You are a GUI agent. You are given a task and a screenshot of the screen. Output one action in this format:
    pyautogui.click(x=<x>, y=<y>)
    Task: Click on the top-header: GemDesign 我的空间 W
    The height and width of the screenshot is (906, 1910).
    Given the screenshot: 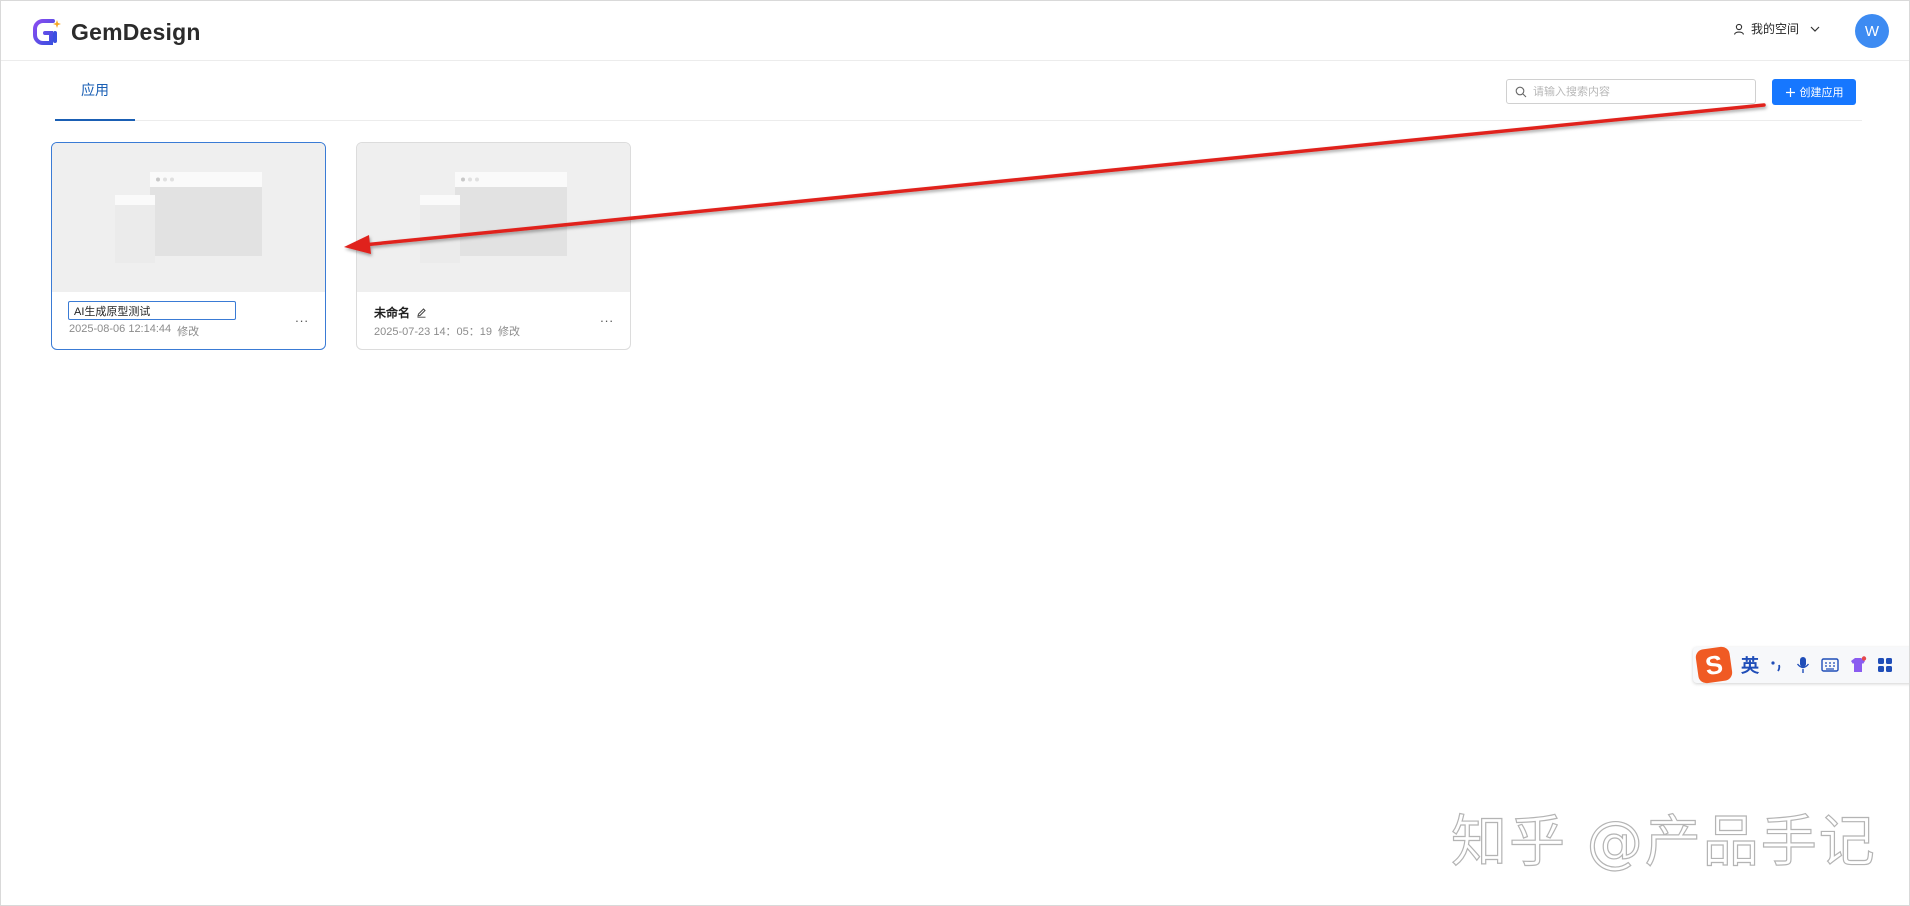 What is the action you would take?
    pyautogui.click(x=955, y=31)
    